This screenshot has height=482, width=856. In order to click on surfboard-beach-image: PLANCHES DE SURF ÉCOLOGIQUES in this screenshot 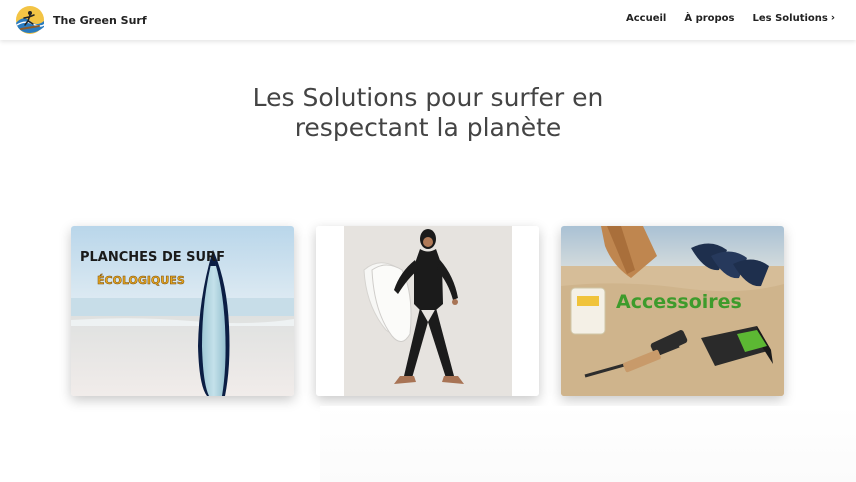, I will do `click(182, 311)`.